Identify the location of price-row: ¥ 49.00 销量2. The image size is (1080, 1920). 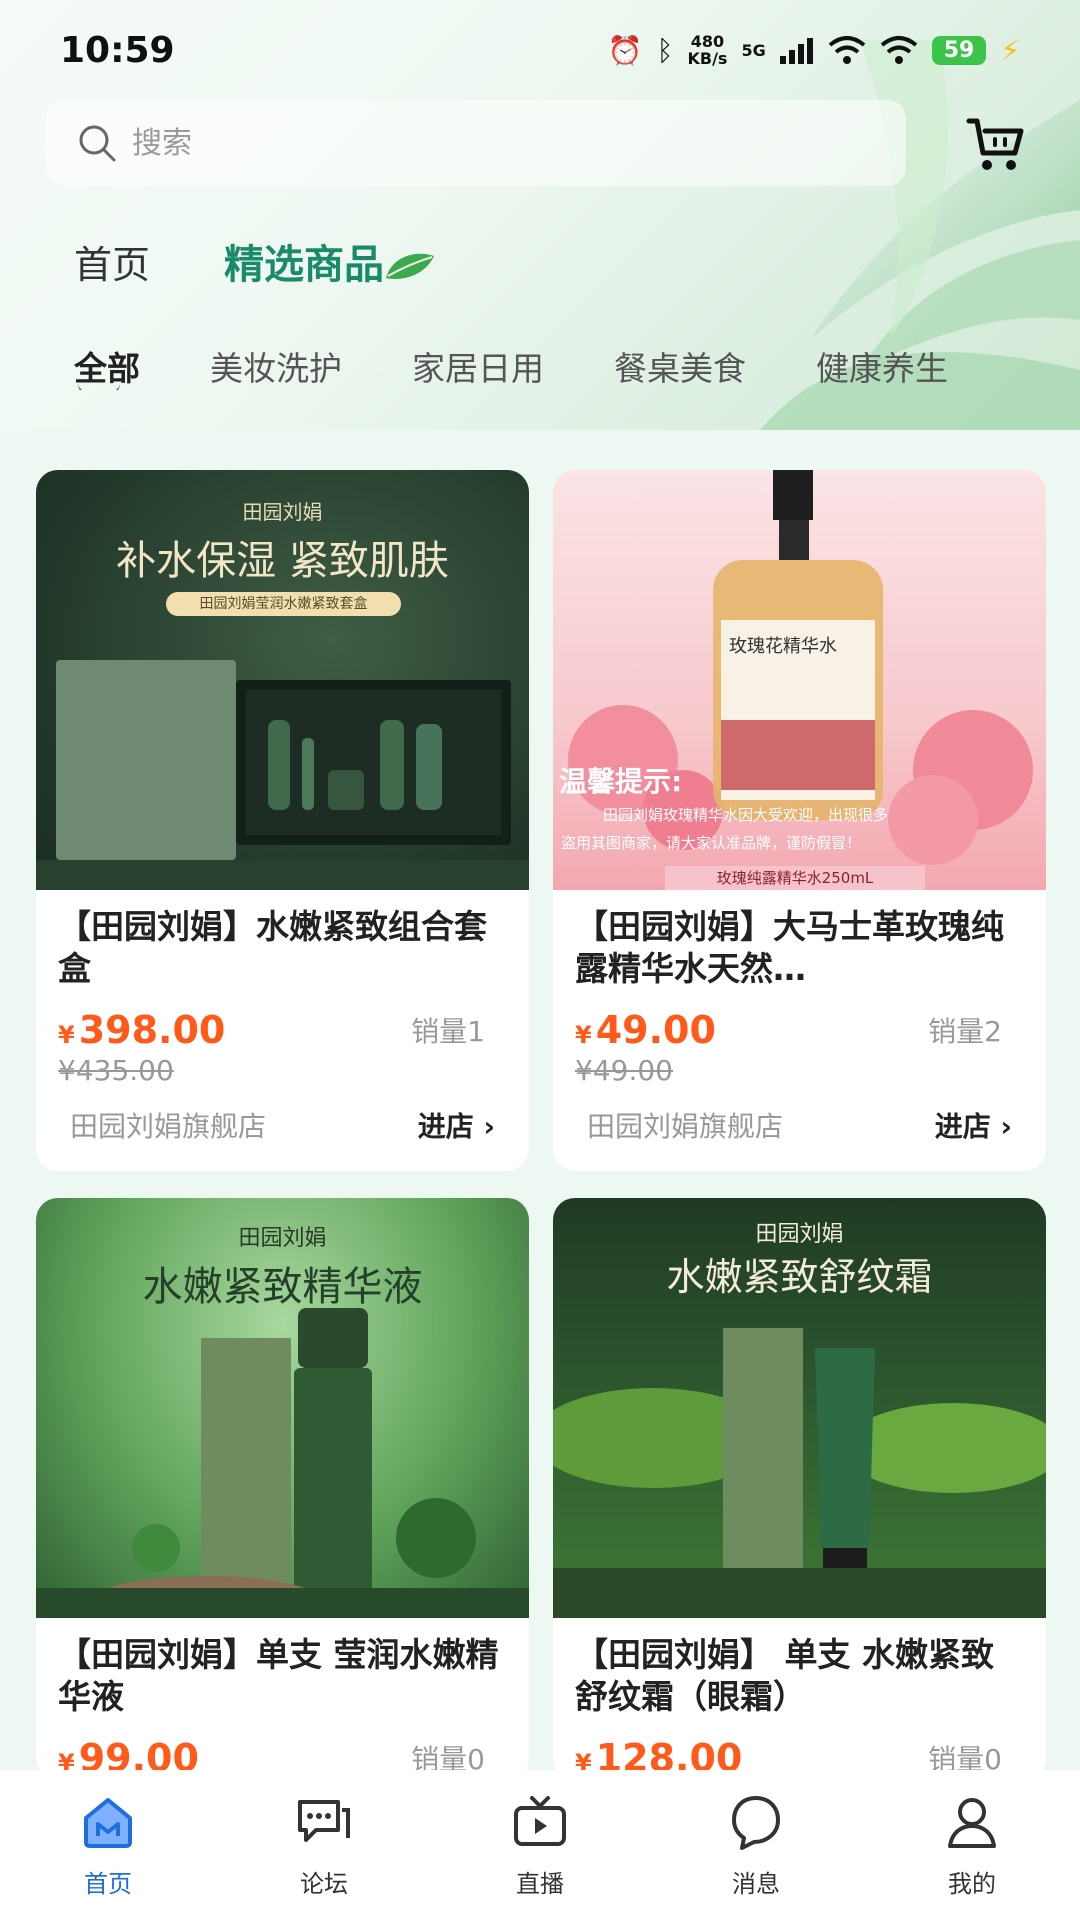
(799, 1021).